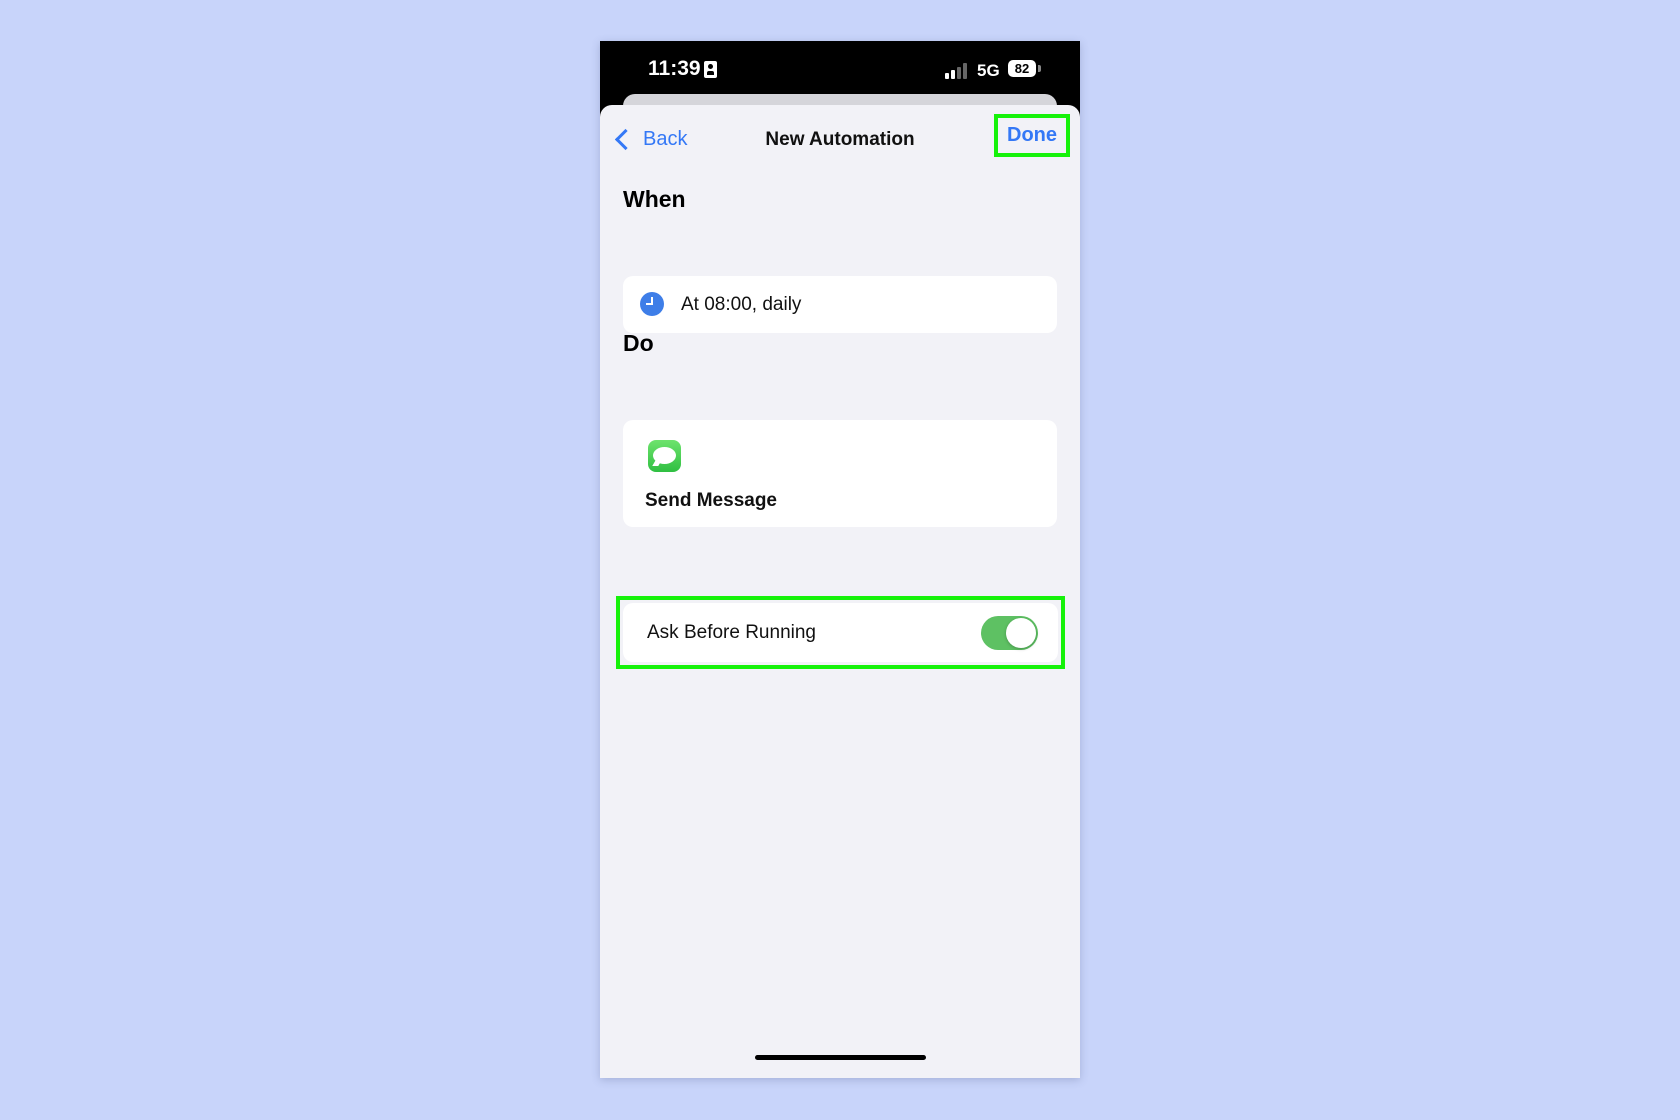 Image resolution: width=1680 pixels, height=1120 pixels. What do you see at coordinates (1021, 633) in the screenshot?
I see `toggle-knob` at bounding box center [1021, 633].